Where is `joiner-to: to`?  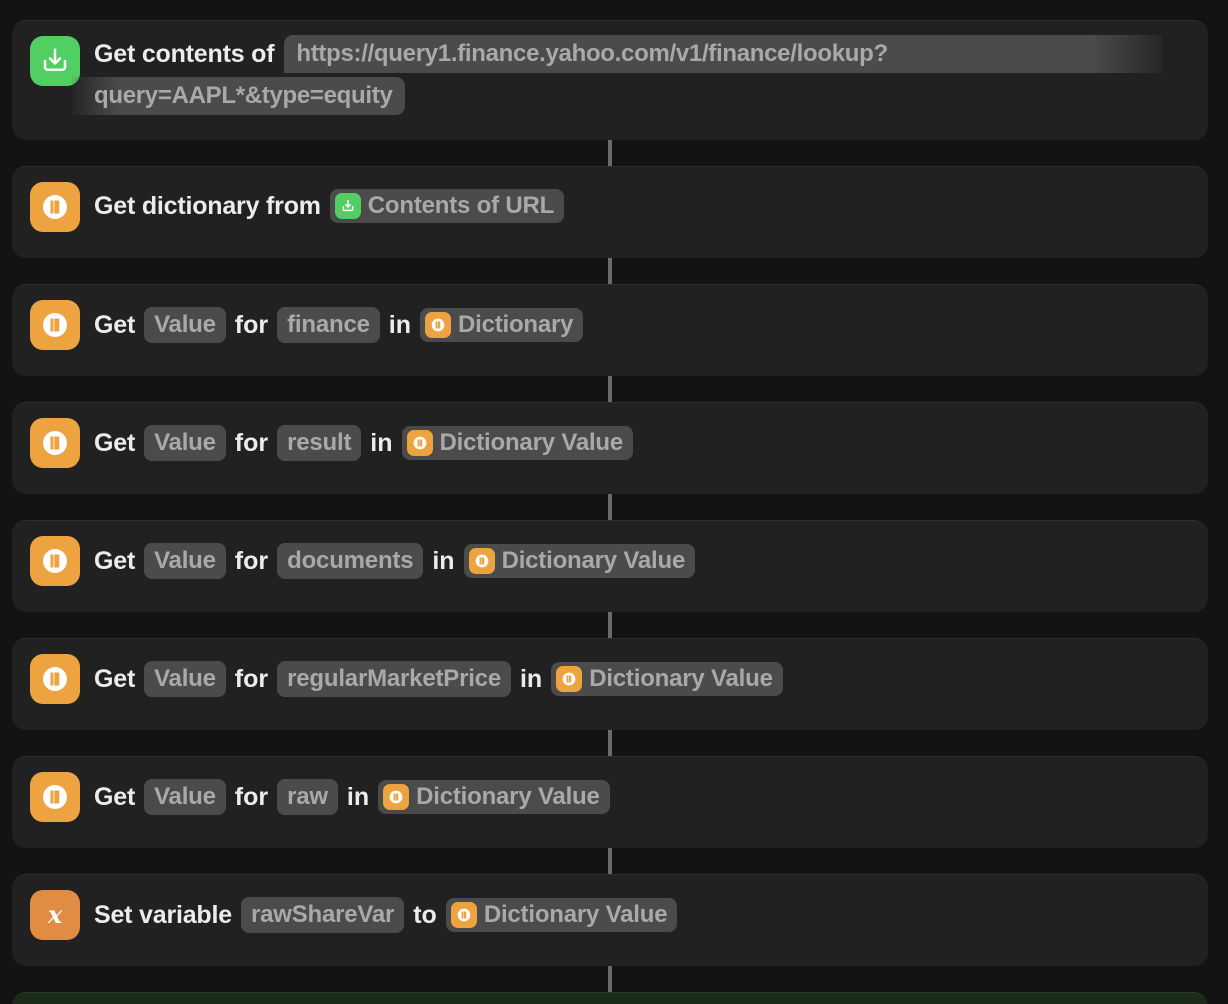 joiner-to: to is located at coordinates (425, 914).